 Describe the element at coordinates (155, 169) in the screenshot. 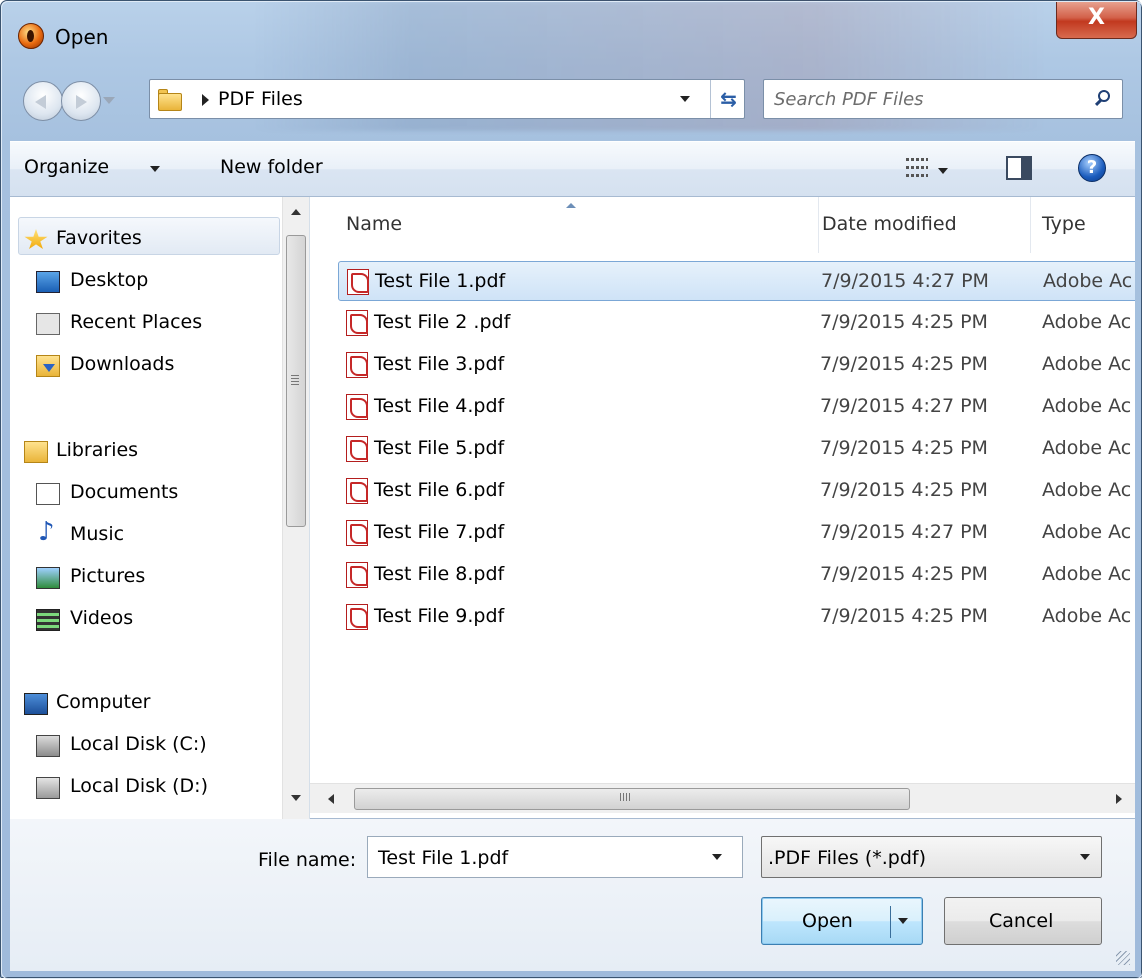

I see `organize-dropdown-icon` at that location.